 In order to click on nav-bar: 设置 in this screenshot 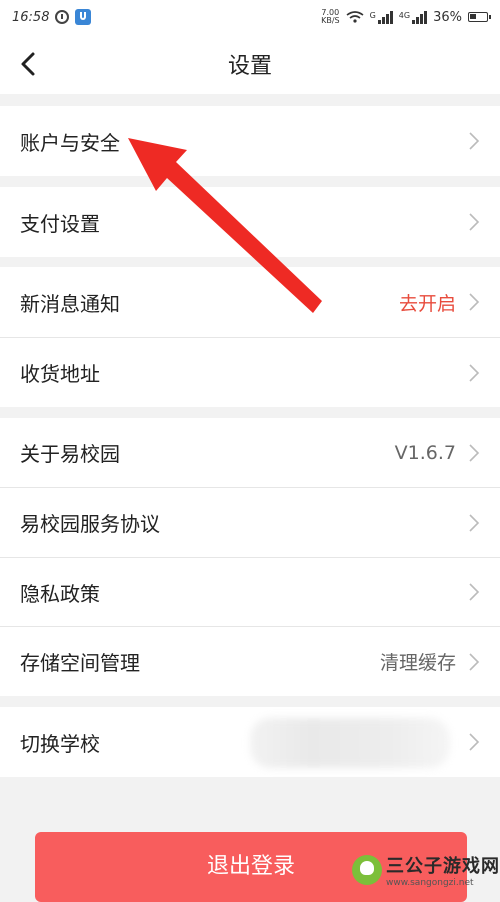, I will do `click(250, 64)`.